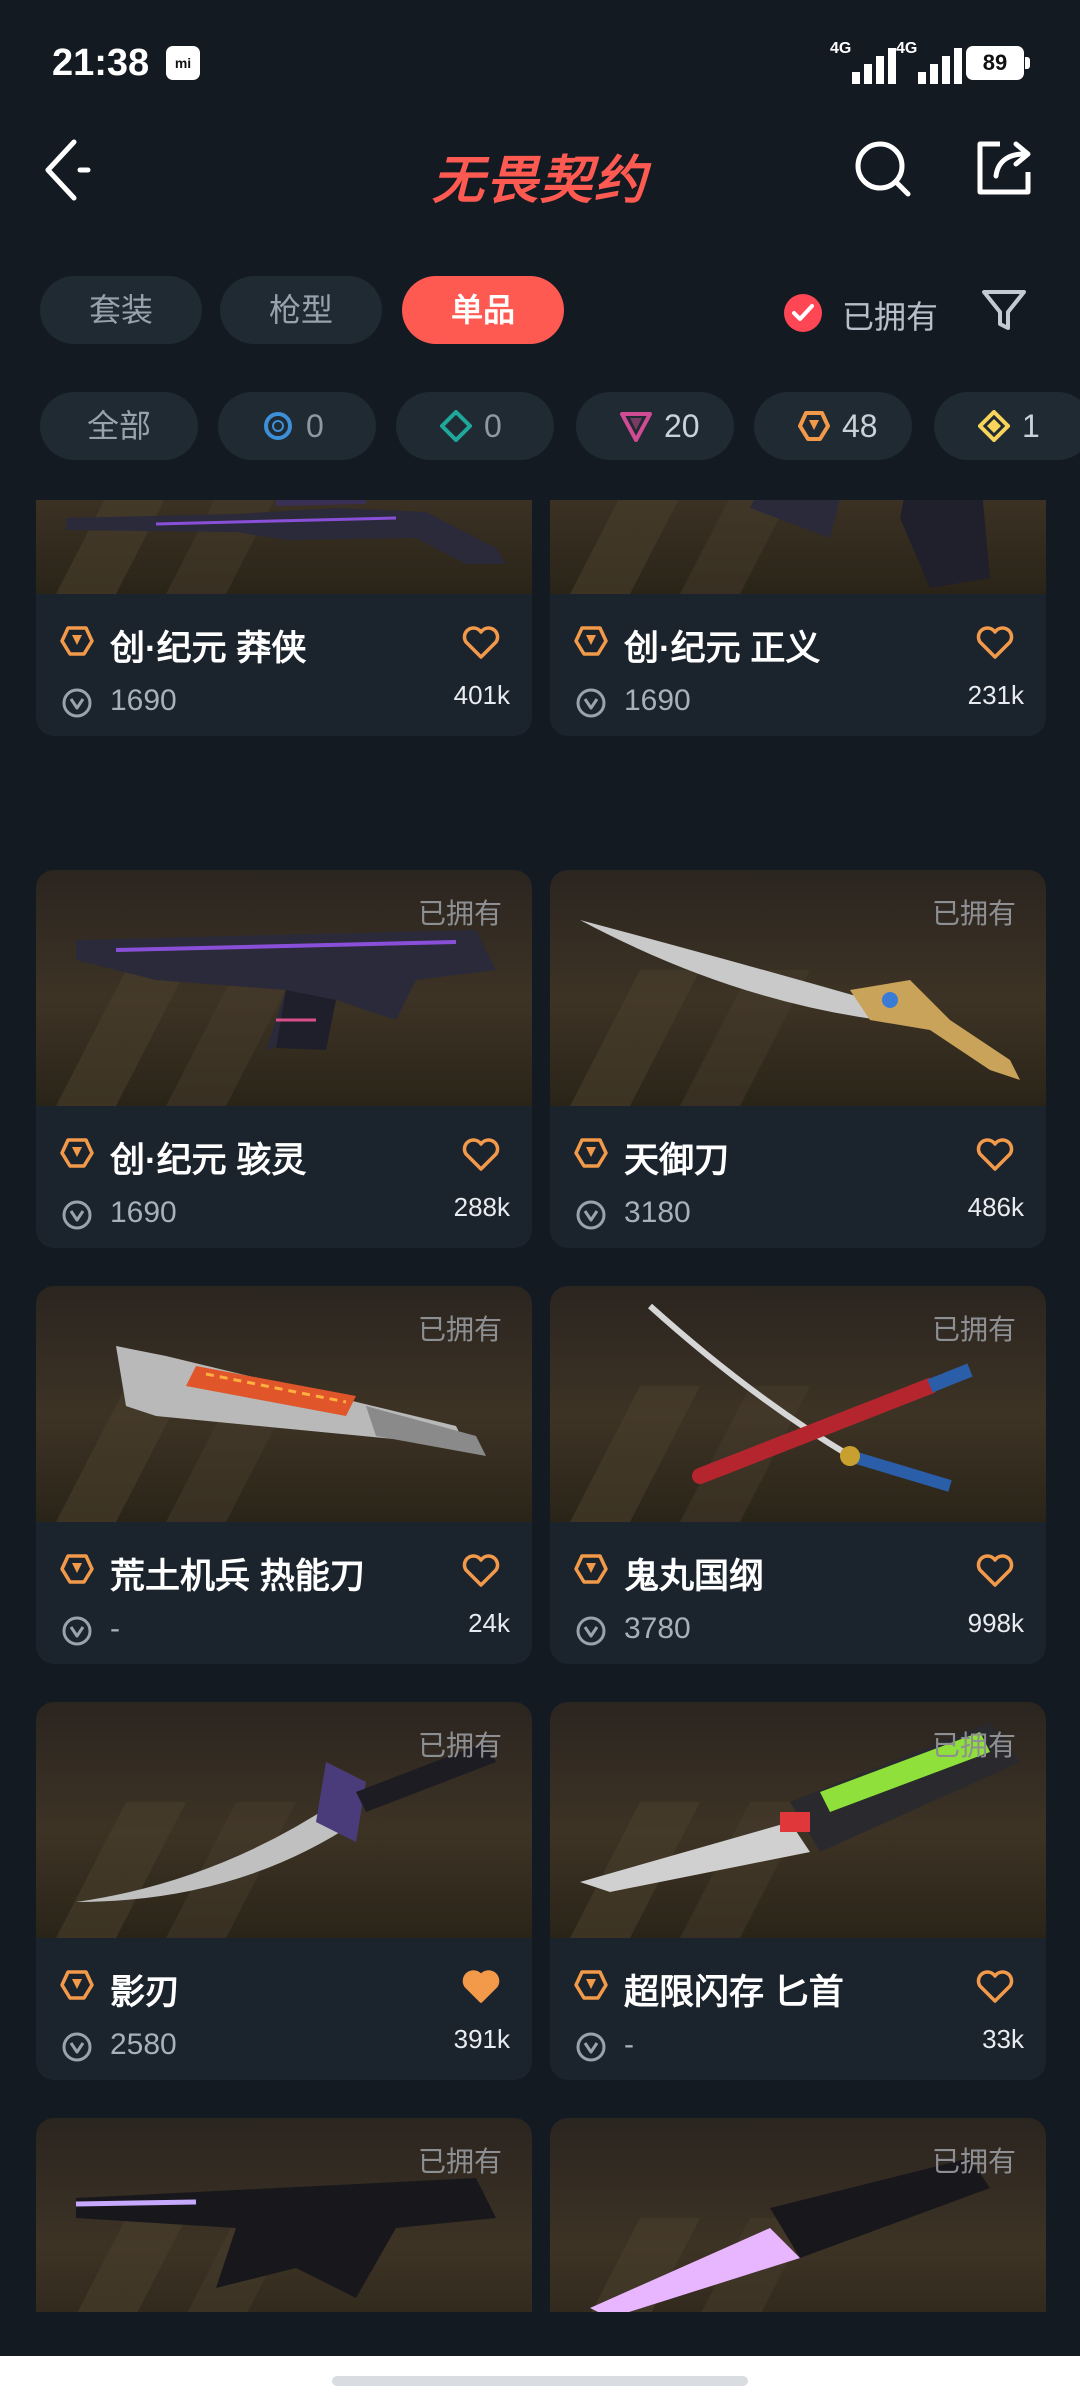  What do you see at coordinates (734, 1992) in the screenshot?
I see `skin-name: 超限闪存 匕首` at bounding box center [734, 1992].